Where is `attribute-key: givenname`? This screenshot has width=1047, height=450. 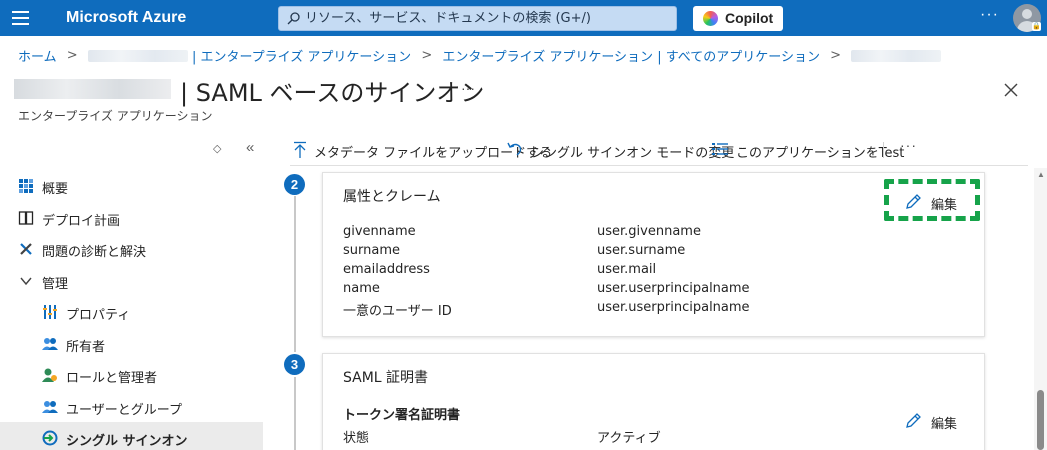 attribute-key: givenname is located at coordinates (379, 231).